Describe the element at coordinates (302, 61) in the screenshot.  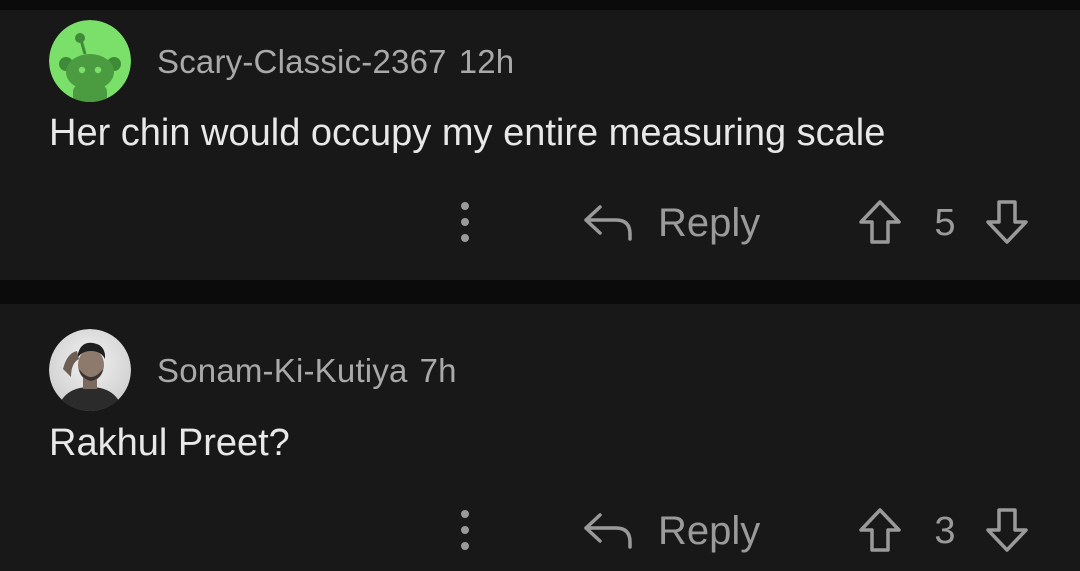
I see `username-label: Scary-Classic-2367` at that location.